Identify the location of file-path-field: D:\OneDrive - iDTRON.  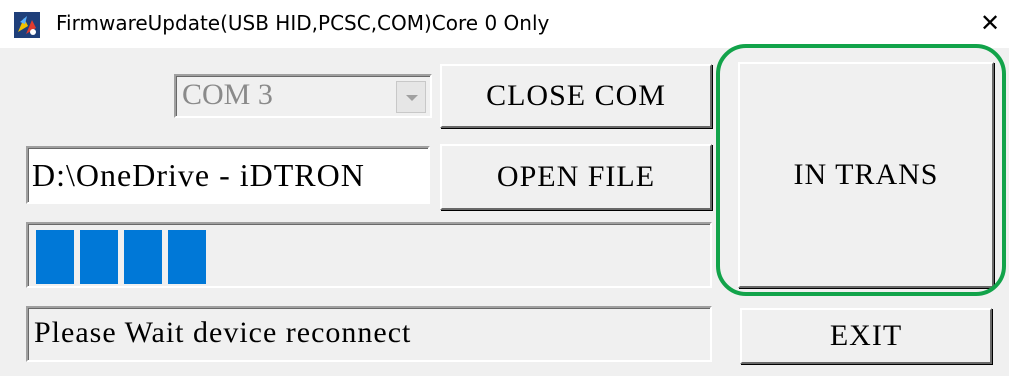
(228, 175).